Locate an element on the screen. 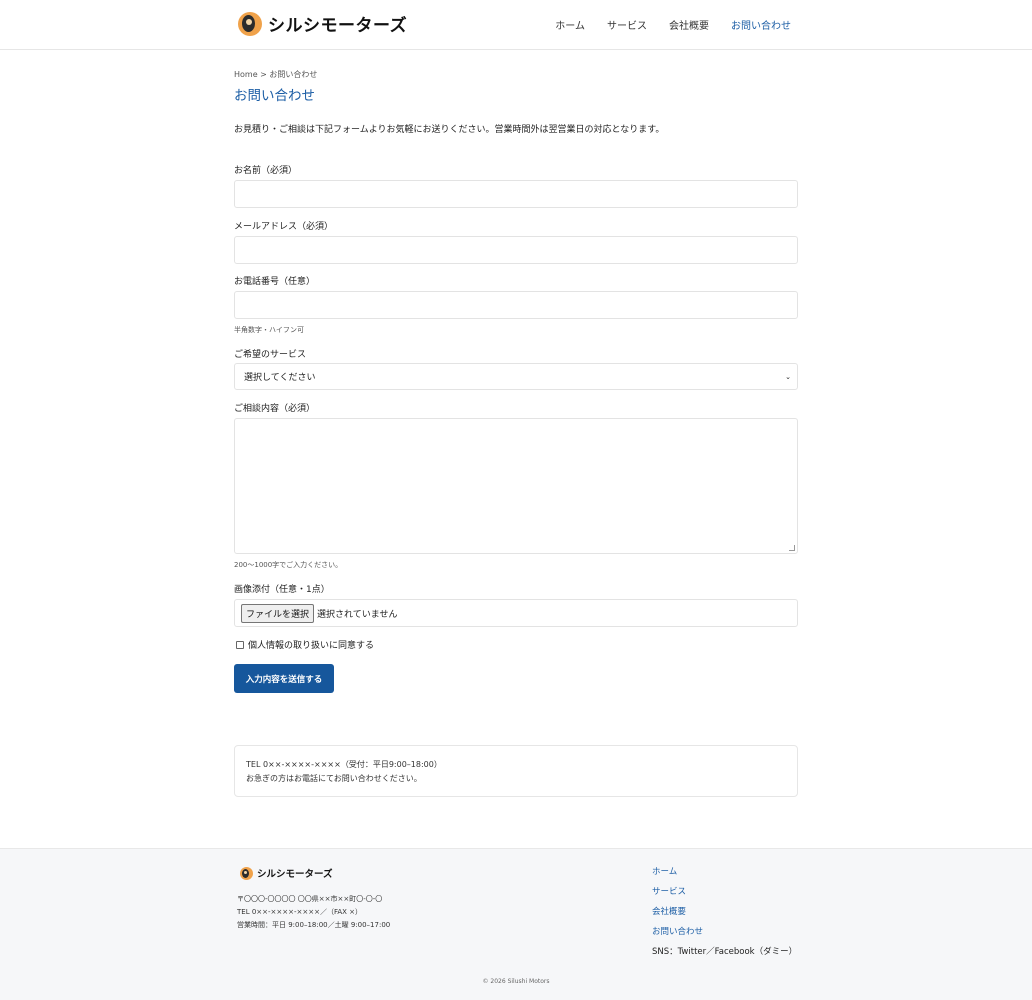 The width and height of the screenshot is (1032, 1000). service-selected-value: 選択してください is located at coordinates (280, 378).